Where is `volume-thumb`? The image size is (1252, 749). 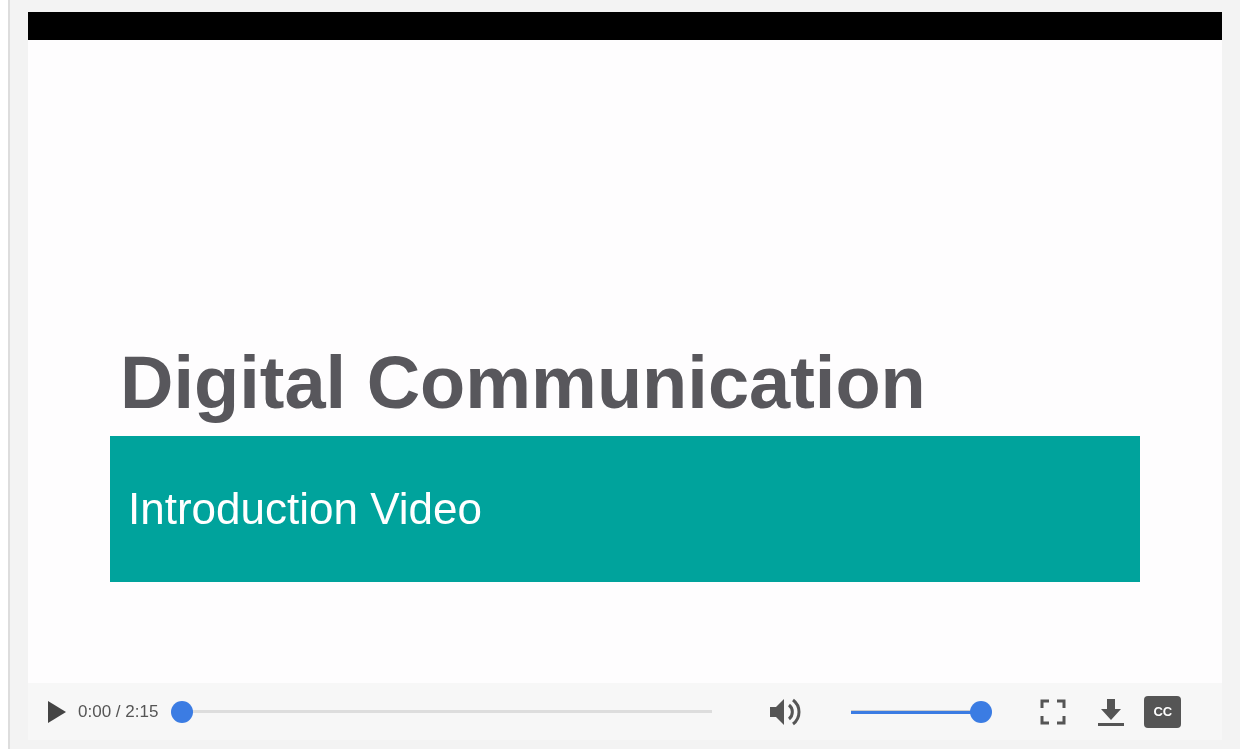 volume-thumb is located at coordinates (981, 711).